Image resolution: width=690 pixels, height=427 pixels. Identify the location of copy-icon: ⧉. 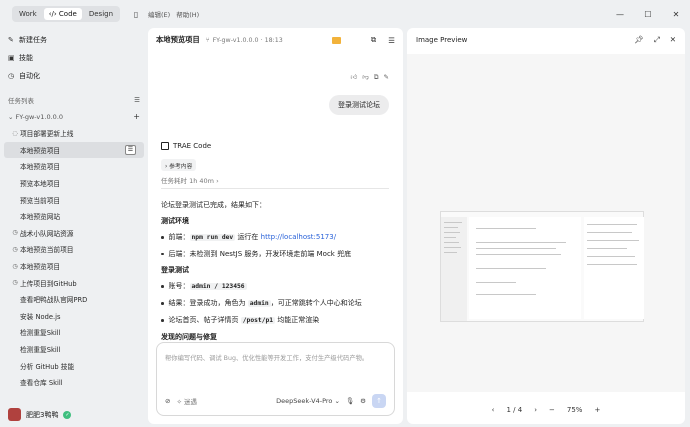
(376, 77).